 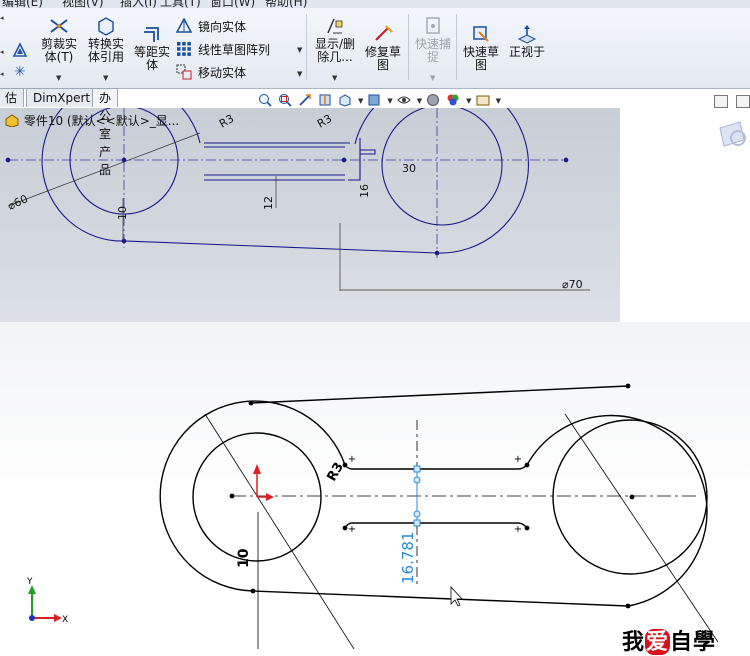 I want to click on previous-view-icon, so click(x=305, y=100).